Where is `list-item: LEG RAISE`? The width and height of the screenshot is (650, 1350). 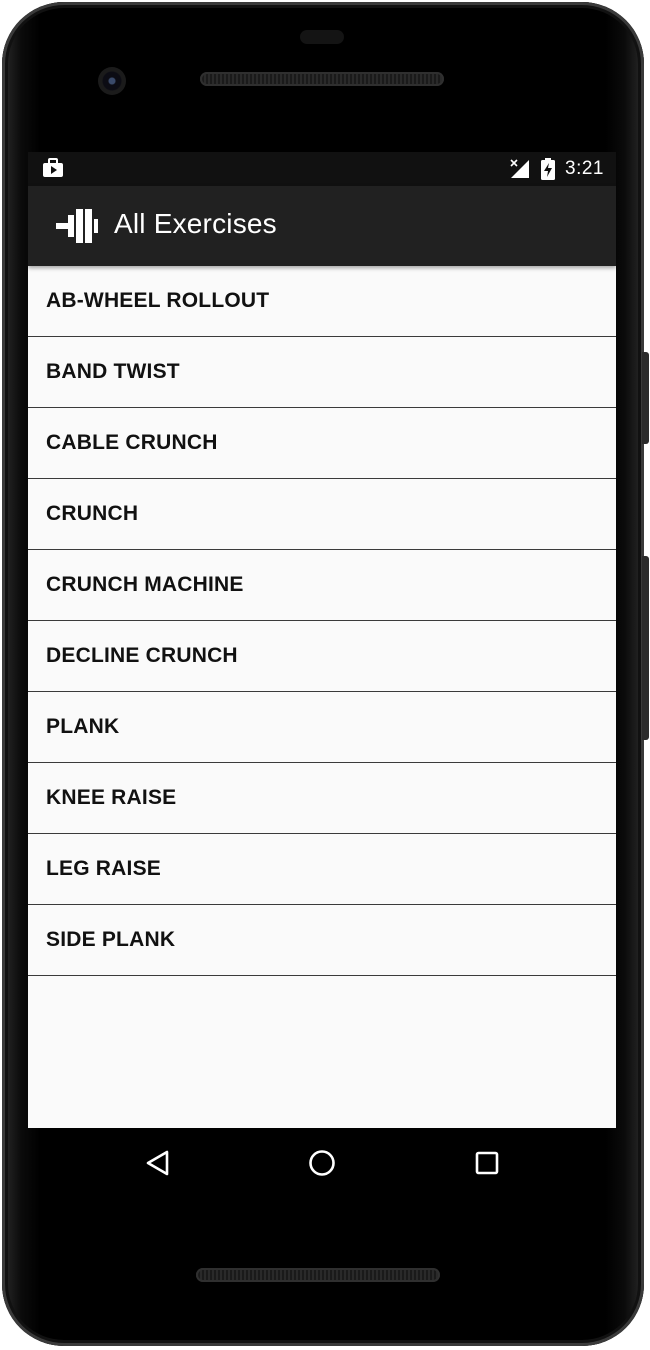
list-item: LEG RAISE is located at coordinates (322, 869).